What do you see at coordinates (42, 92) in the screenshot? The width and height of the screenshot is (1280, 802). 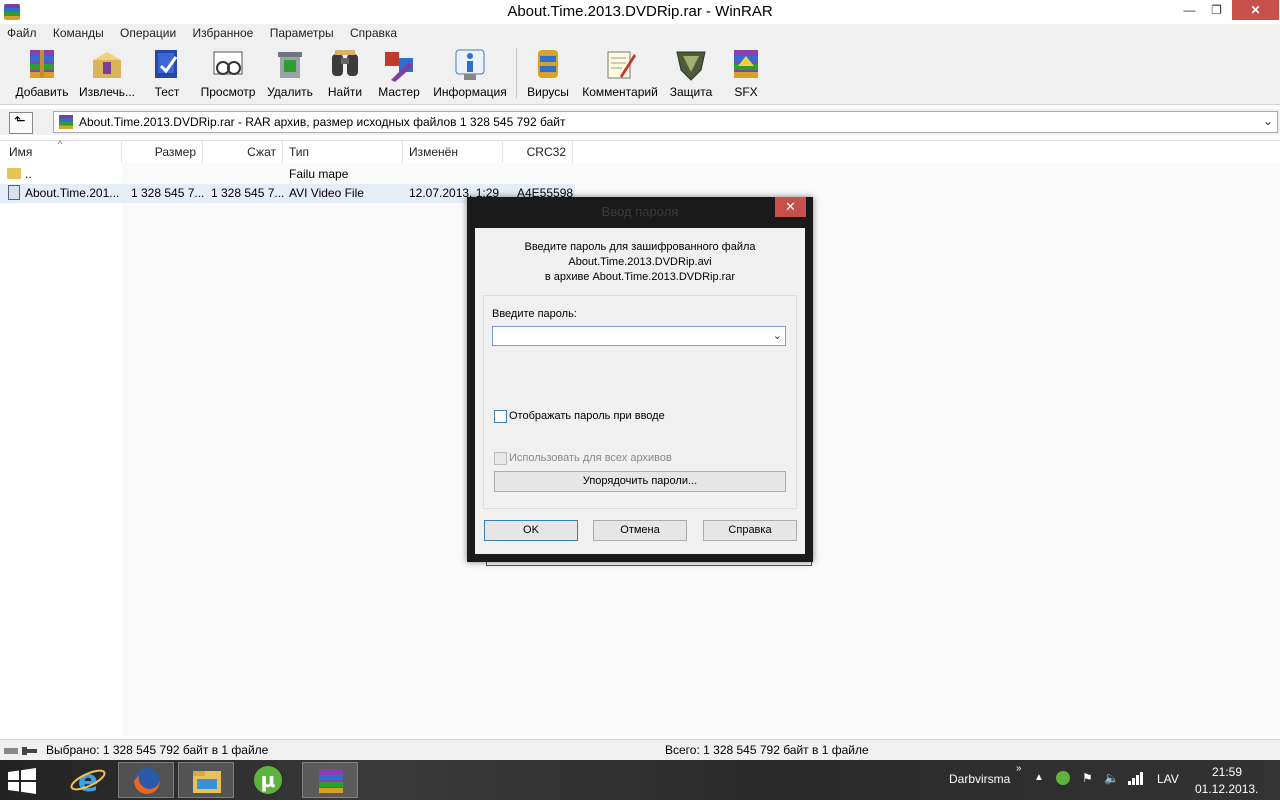 I see `add-label: Добавить` at bounding box center [42, 92].